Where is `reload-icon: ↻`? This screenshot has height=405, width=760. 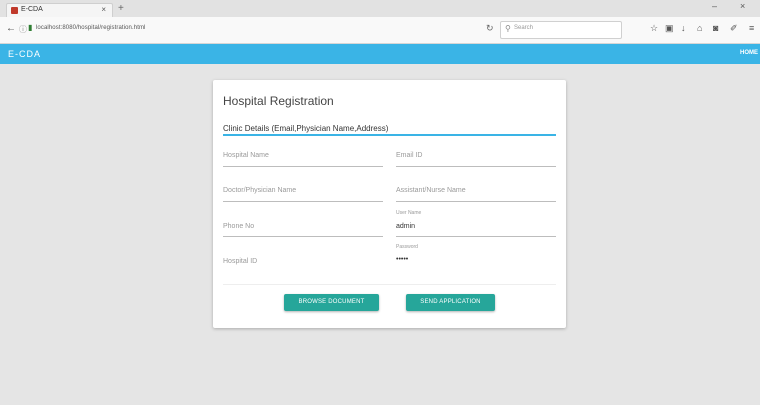
reload-icon: ↻ is located at coordinates (490, 28).